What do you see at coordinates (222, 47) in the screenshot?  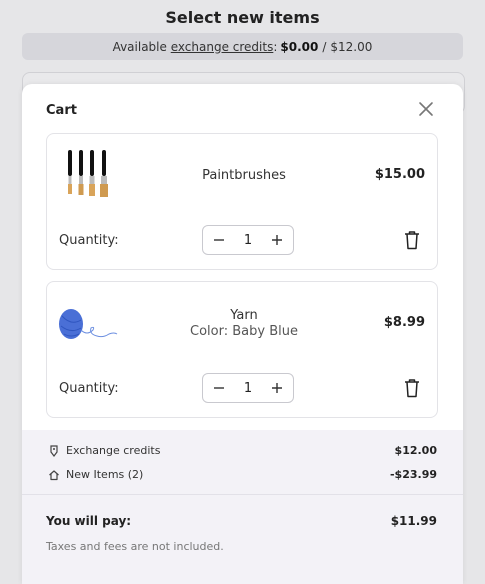 I see `exchange-credits-link: exchange credits` at bounding box center [222, 47].